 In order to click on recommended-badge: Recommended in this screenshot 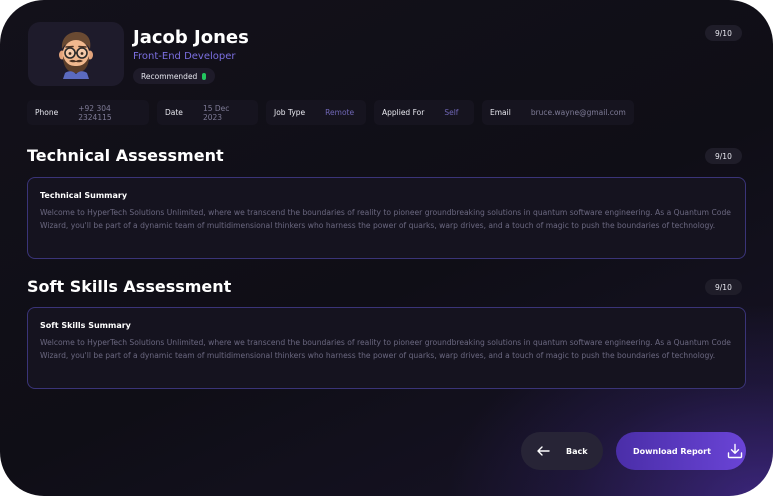, I will do `click(174, 76)`.